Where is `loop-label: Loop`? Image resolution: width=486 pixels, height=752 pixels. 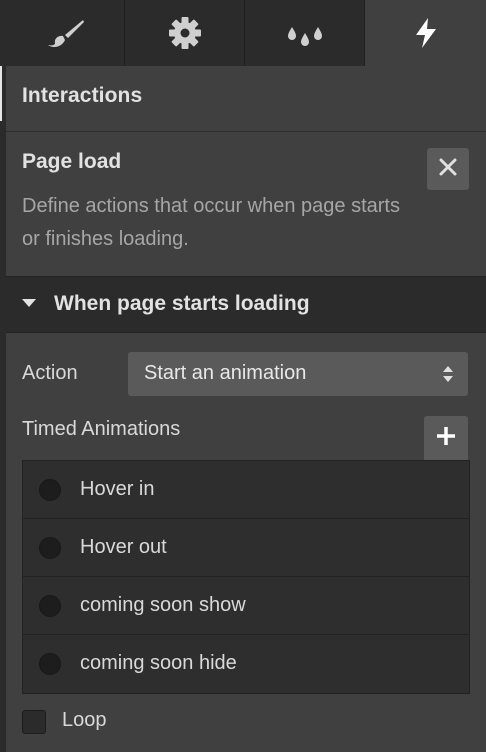
loop-label: Loop is located at coordinates (84, 720).